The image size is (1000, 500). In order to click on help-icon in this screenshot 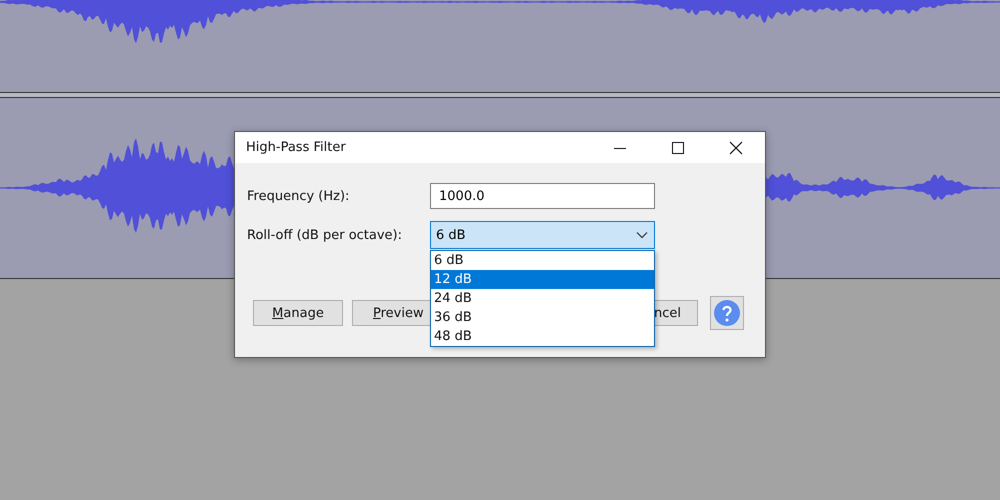, I will do `click(727, 313)`.